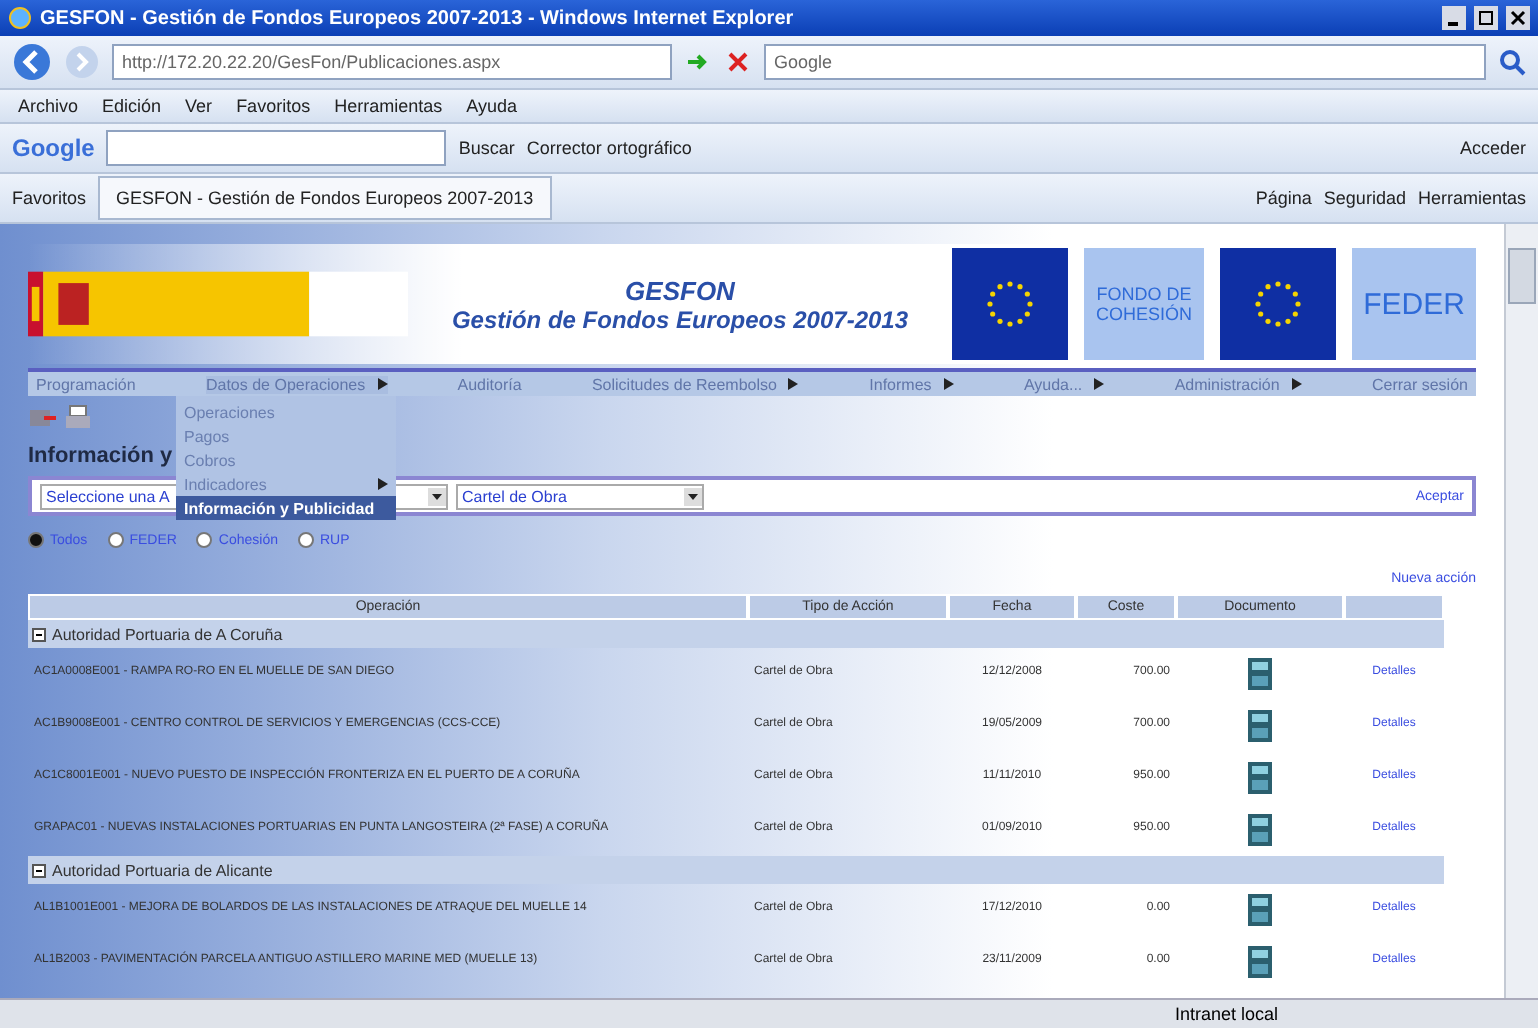  Describe the element at coordinates (1144, 304) in the screenshot. I see `fund-logo: FONDO DE COHESIÓN` at that location.